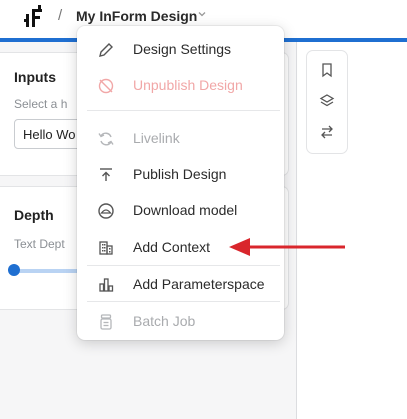  What do you see at coordinates (106, 285) in the screenshot?
I see `bar-chart-icon` at bounding box center [106, 285].